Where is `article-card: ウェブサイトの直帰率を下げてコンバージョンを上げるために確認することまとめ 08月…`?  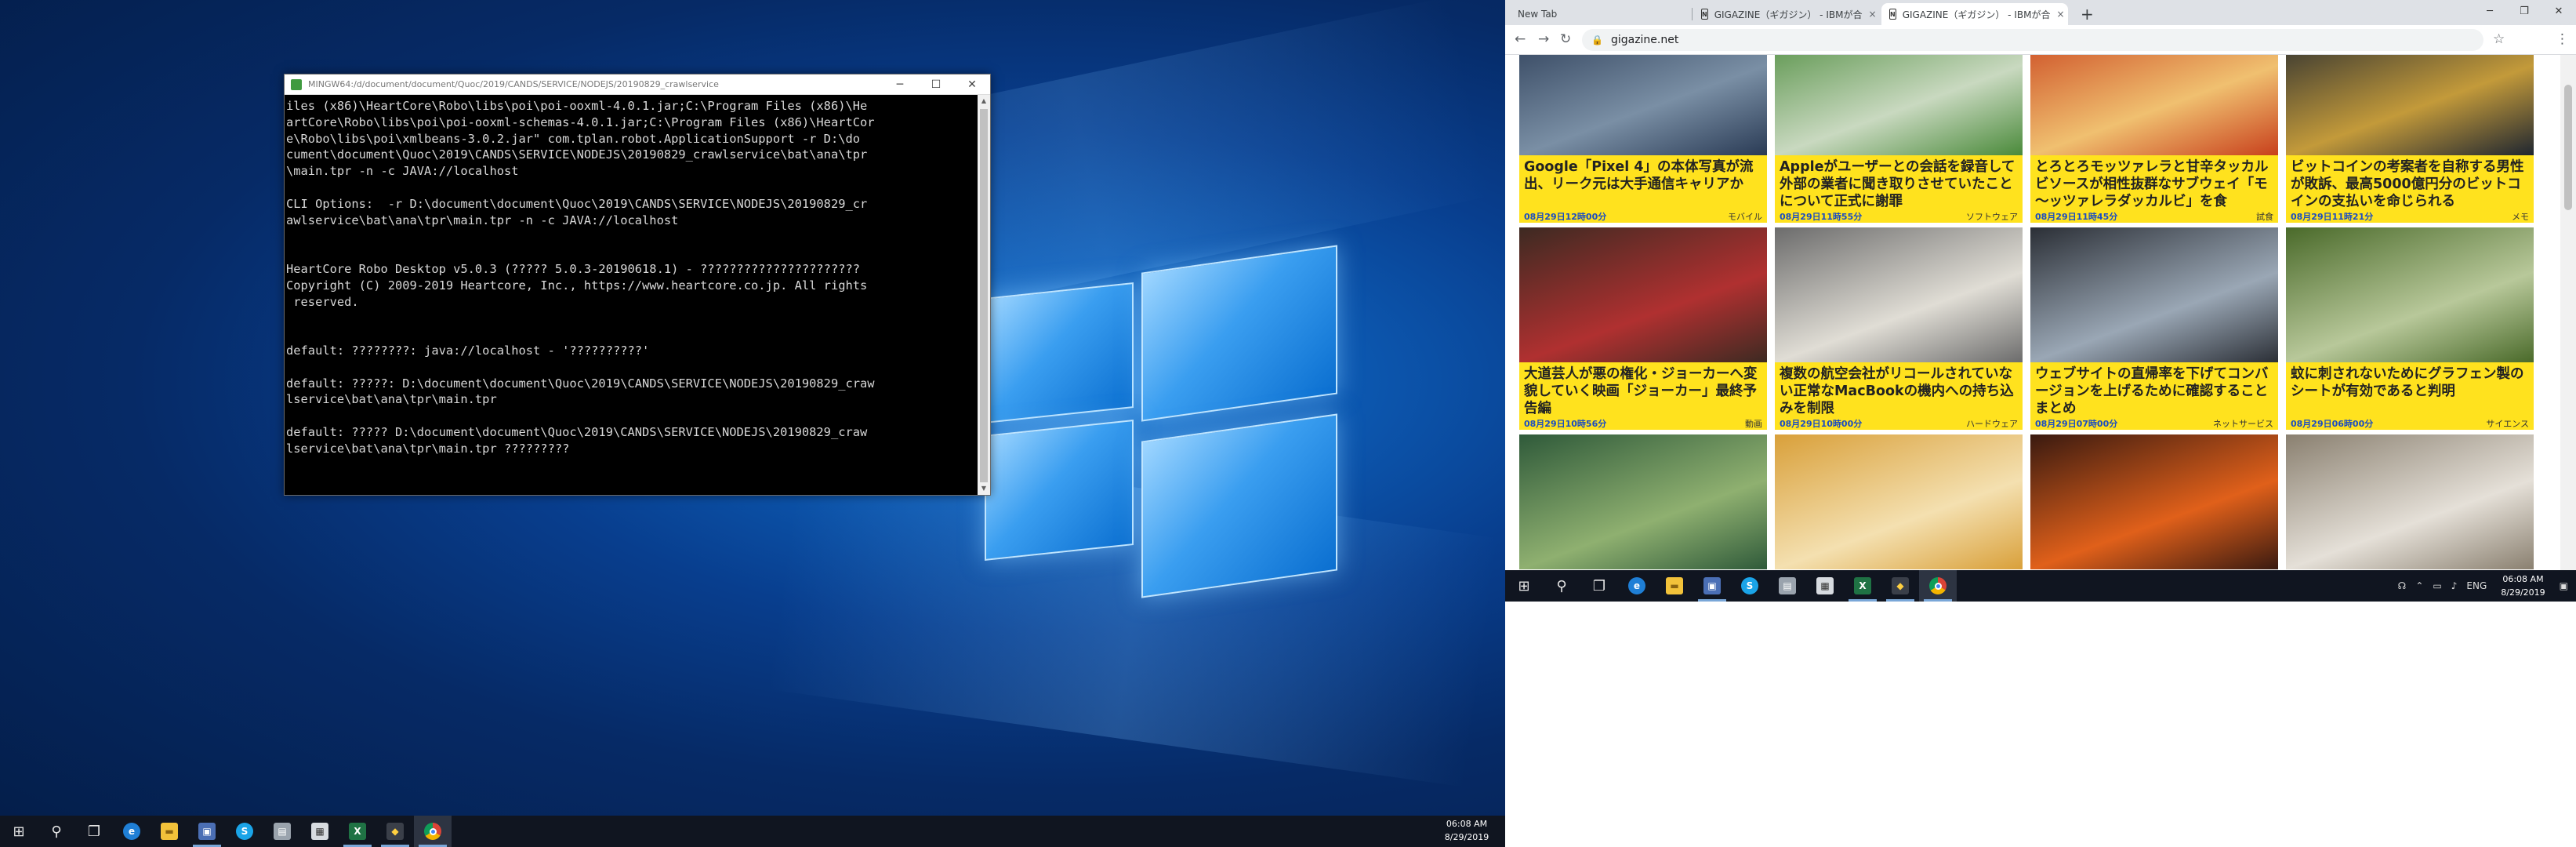 article-card: ウェブサイトの直帰率を下げてコンバージョンを上げるために確認することまとめ 08月… is located at coordinates (2154, 328).